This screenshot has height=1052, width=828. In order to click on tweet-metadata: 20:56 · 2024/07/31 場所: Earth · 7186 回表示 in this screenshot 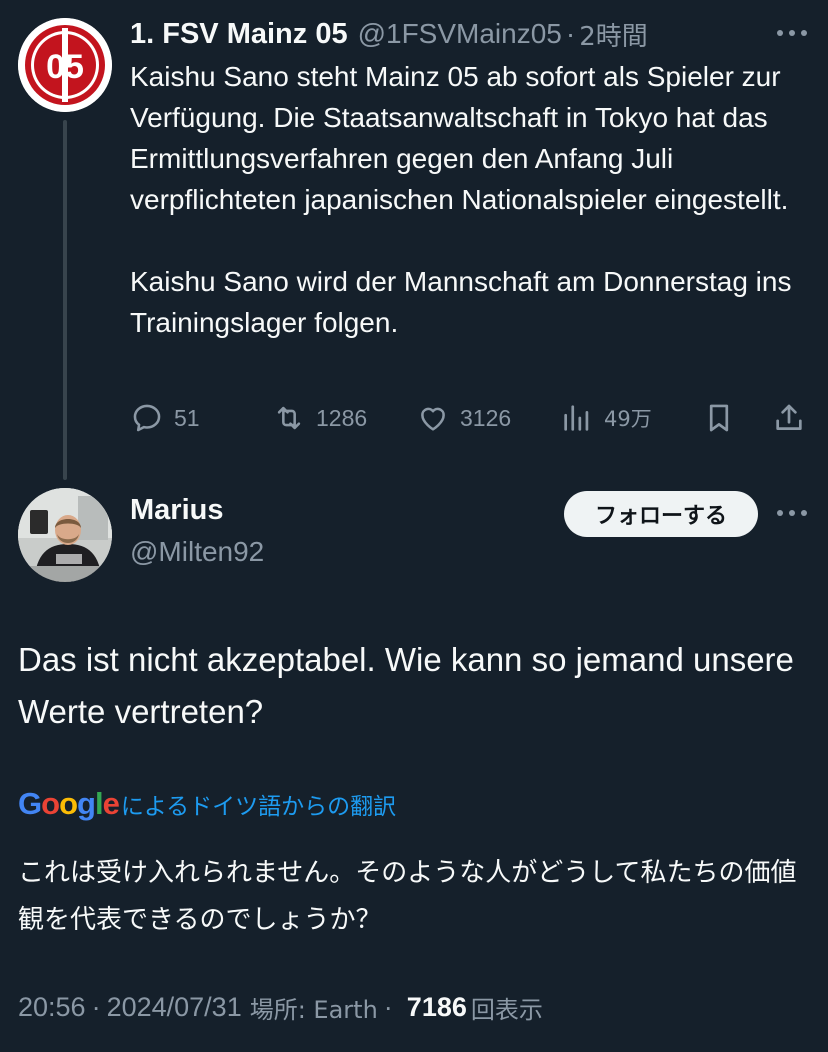, I will do `click(280, 1007)`.